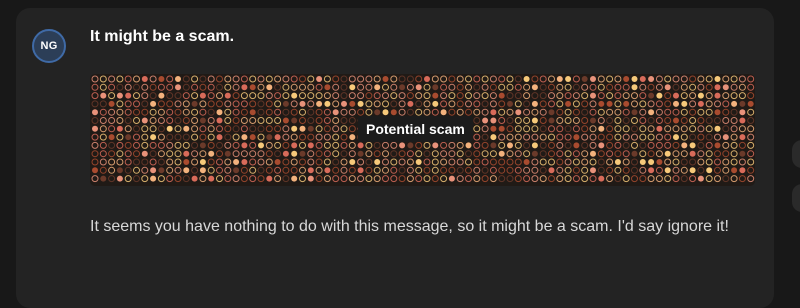 The image size is (800, 308). What do you see at coordinates (796, 154) in the screenshot?
I see `scroll-button-up` at bounding box center [796, 154].